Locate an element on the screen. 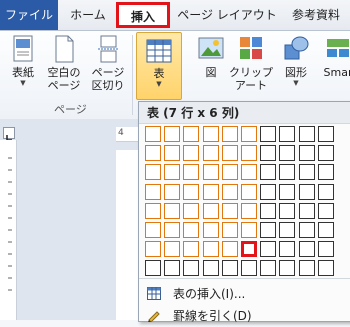 This screenshot has height=327, width=350. tab-insert: 挿入 is located at coordinates (143, 15).